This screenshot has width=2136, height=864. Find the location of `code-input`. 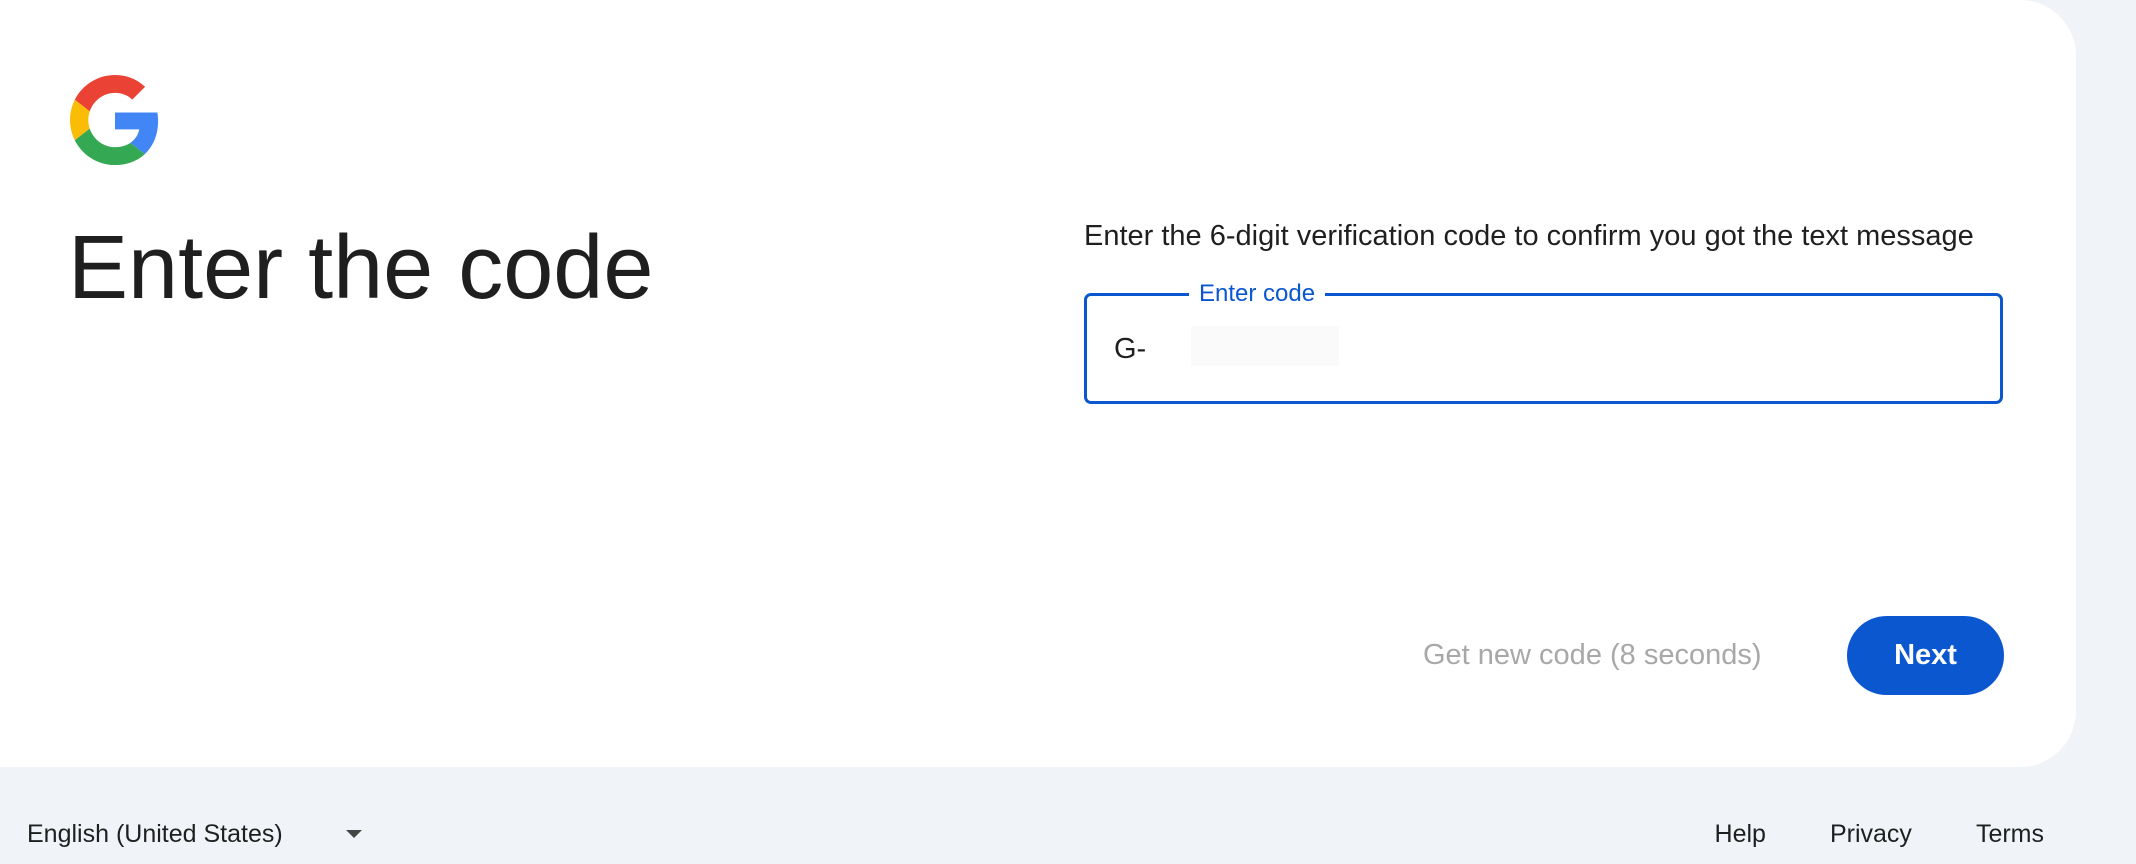

code-input is located at coordinates (1265, 346).